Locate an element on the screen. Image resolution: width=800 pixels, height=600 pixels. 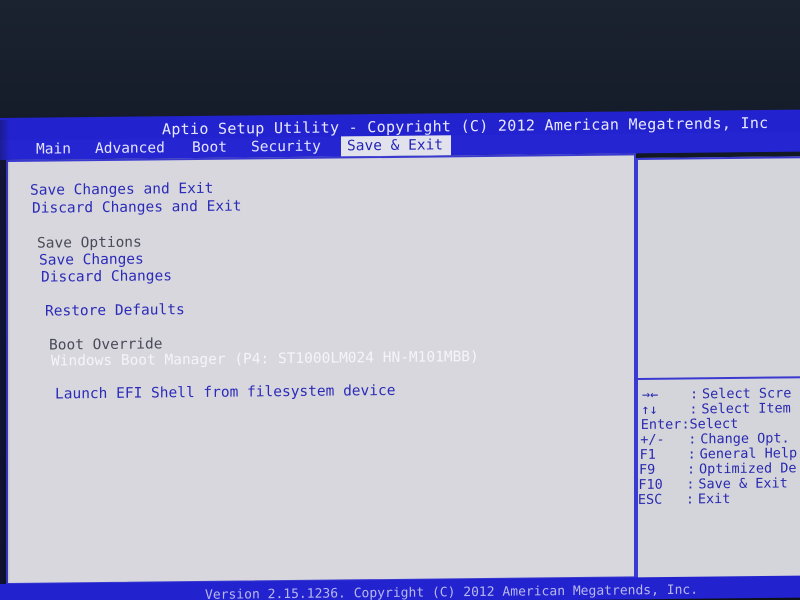
help-key: F9 is located at coordinates (647, 469).